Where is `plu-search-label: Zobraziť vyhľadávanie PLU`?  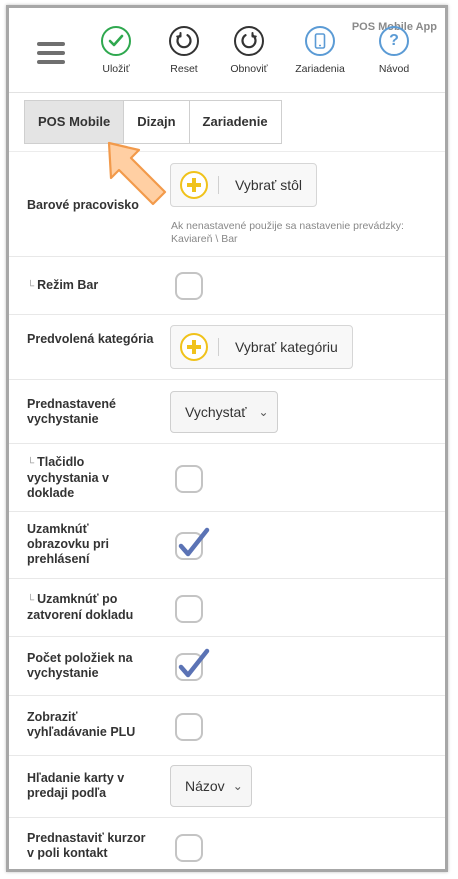
plu-search-label: Zobraziť vyhľadávanie PLU is located at coordinates (81, 724).